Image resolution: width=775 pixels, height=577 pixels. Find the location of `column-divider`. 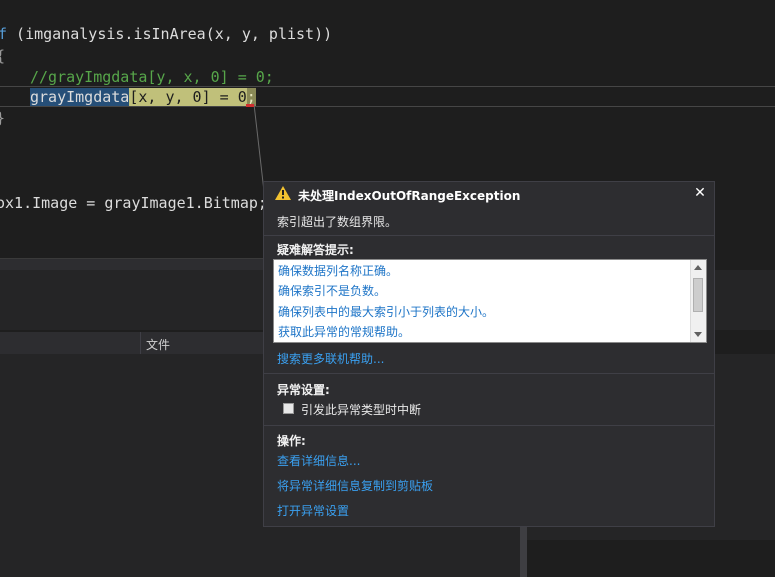

column-divider is located at coordinates (140, 343).